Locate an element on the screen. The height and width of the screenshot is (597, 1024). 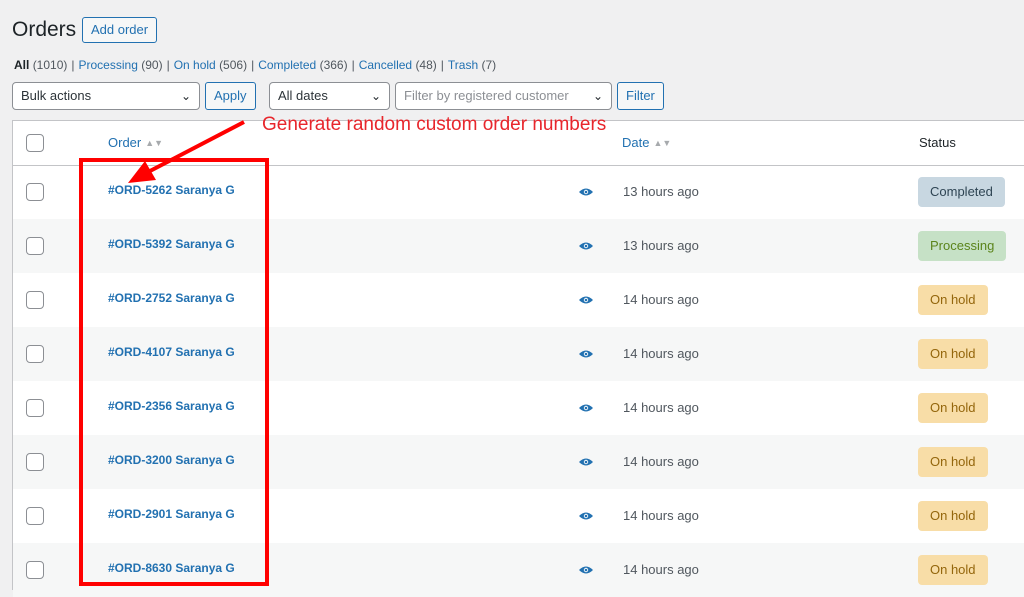
view-all: All (1010) is located at coordinates (40, 65).